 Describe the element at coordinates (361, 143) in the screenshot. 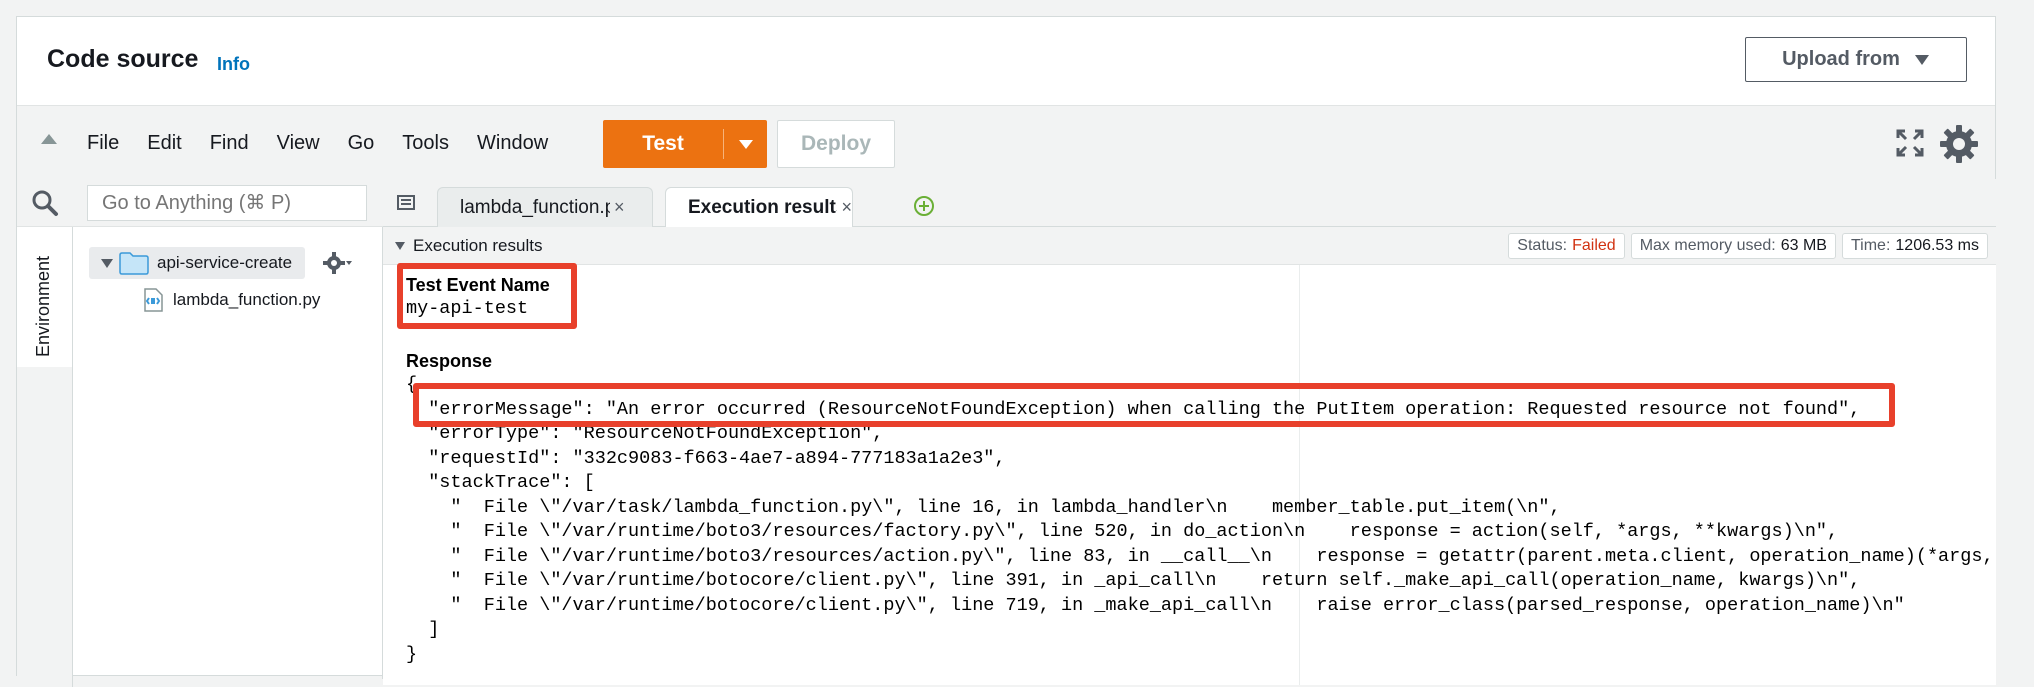

I see `menu-go: Go` at that location.